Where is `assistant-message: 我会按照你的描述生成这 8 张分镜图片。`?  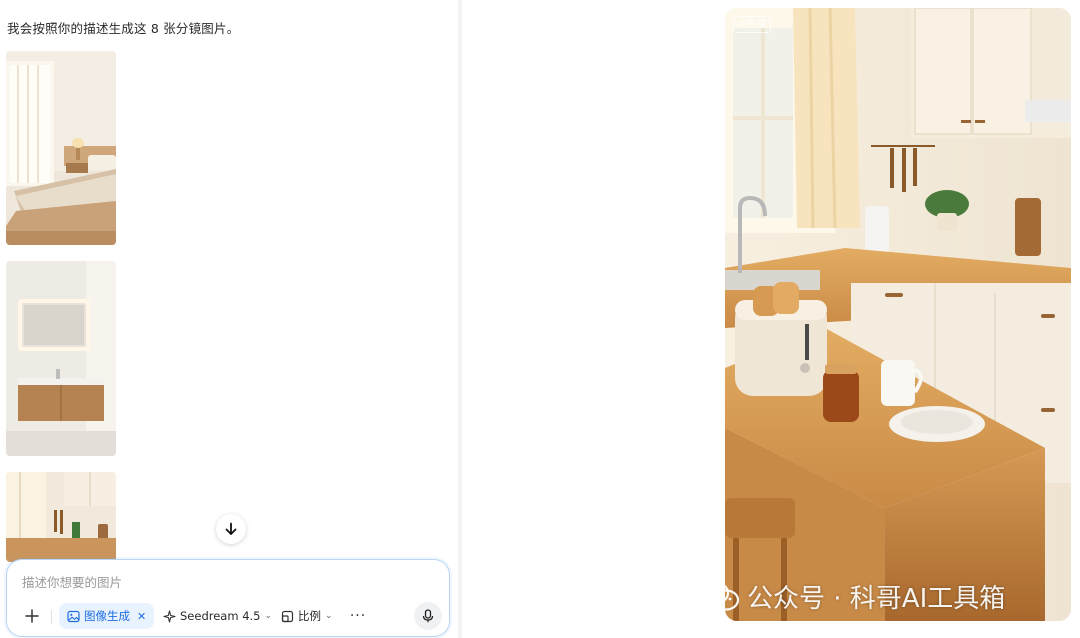 assistant-message: 我会按照你的描述生成这 8 张分镜图片。 is located at coordinates (123, 28).